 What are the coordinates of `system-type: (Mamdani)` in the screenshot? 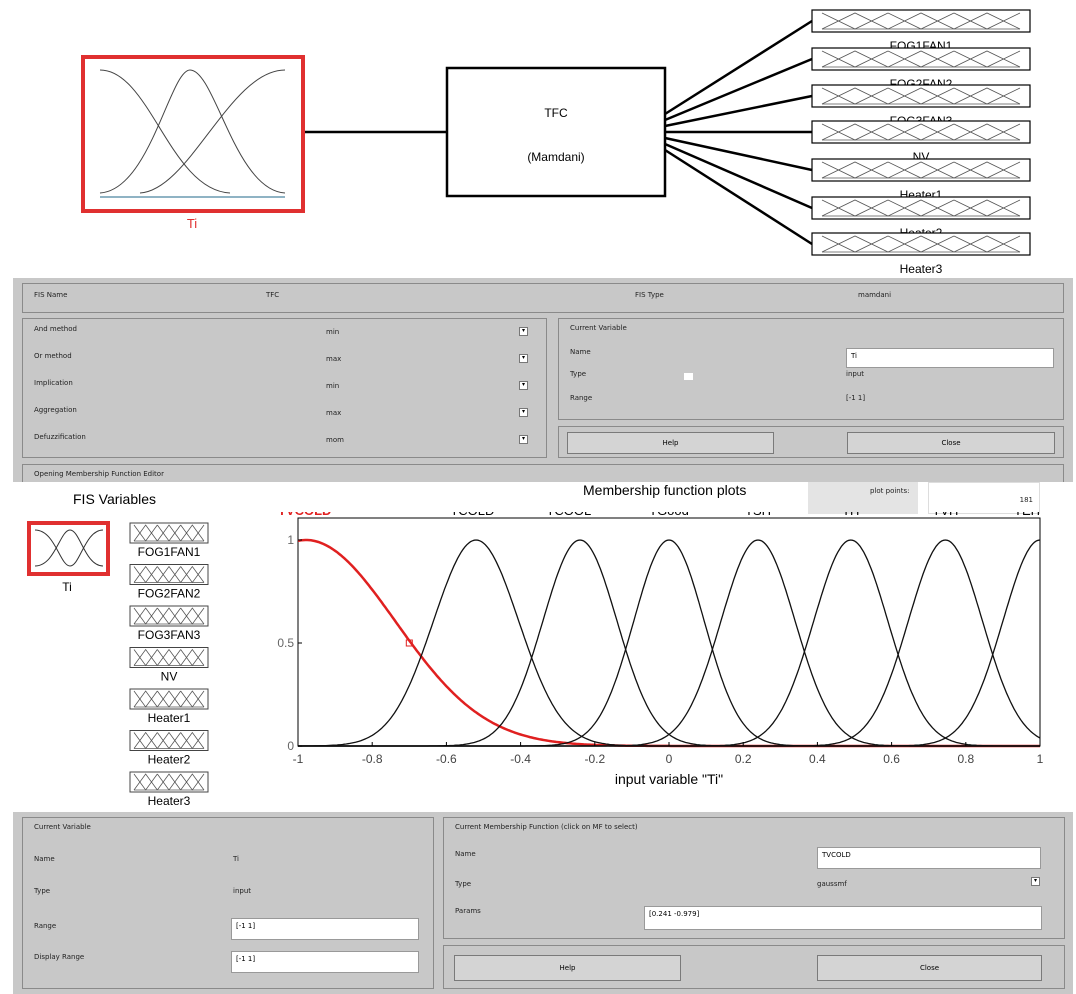 It's located at (555, 157).